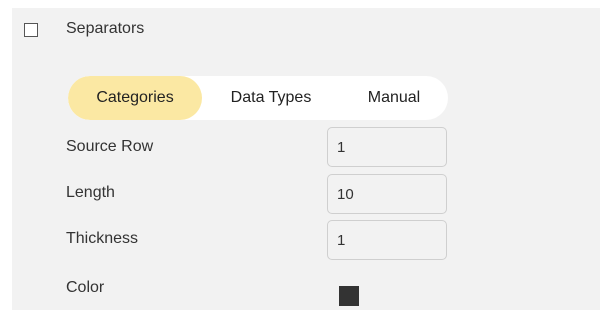 The width and height of the screenshot is (600, 318). What do you see at coordinates (110, 146) in the screenshot?
I see `source-row-label: Source Row` at bounding box center [110, 146].